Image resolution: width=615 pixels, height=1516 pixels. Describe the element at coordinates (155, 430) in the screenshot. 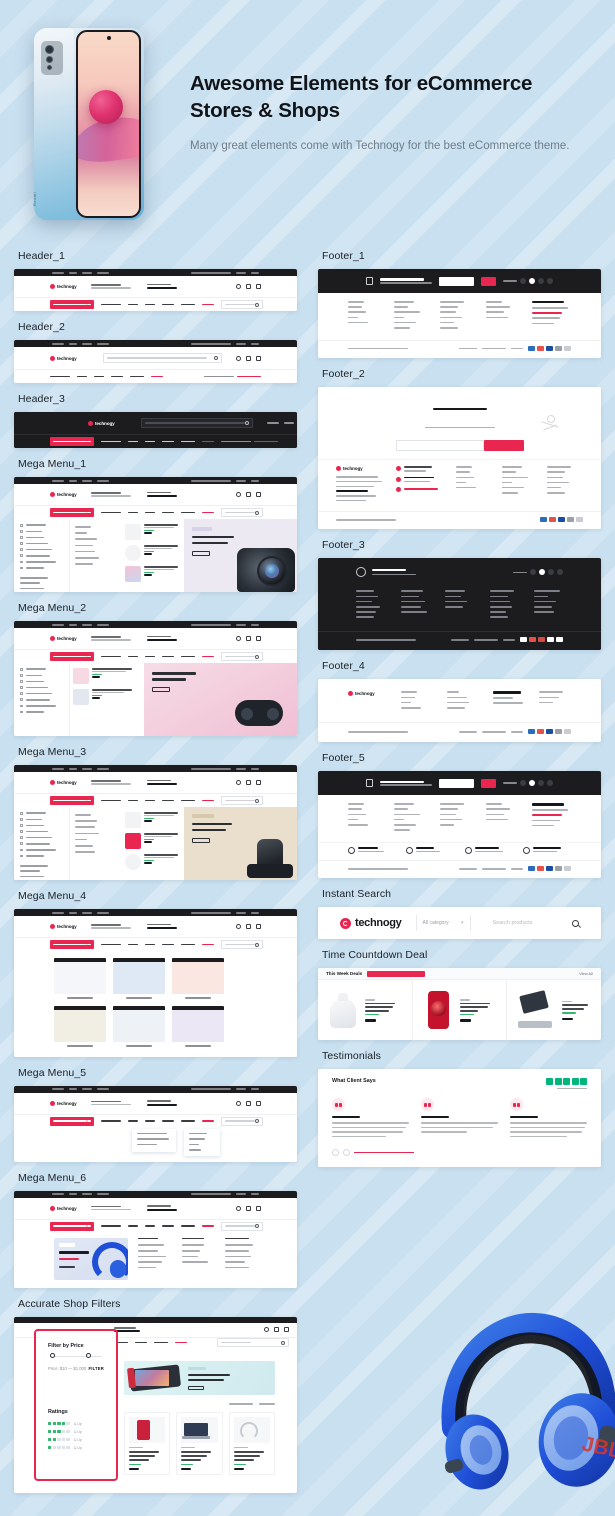

I see `preview-header-3: technogy` at that location.